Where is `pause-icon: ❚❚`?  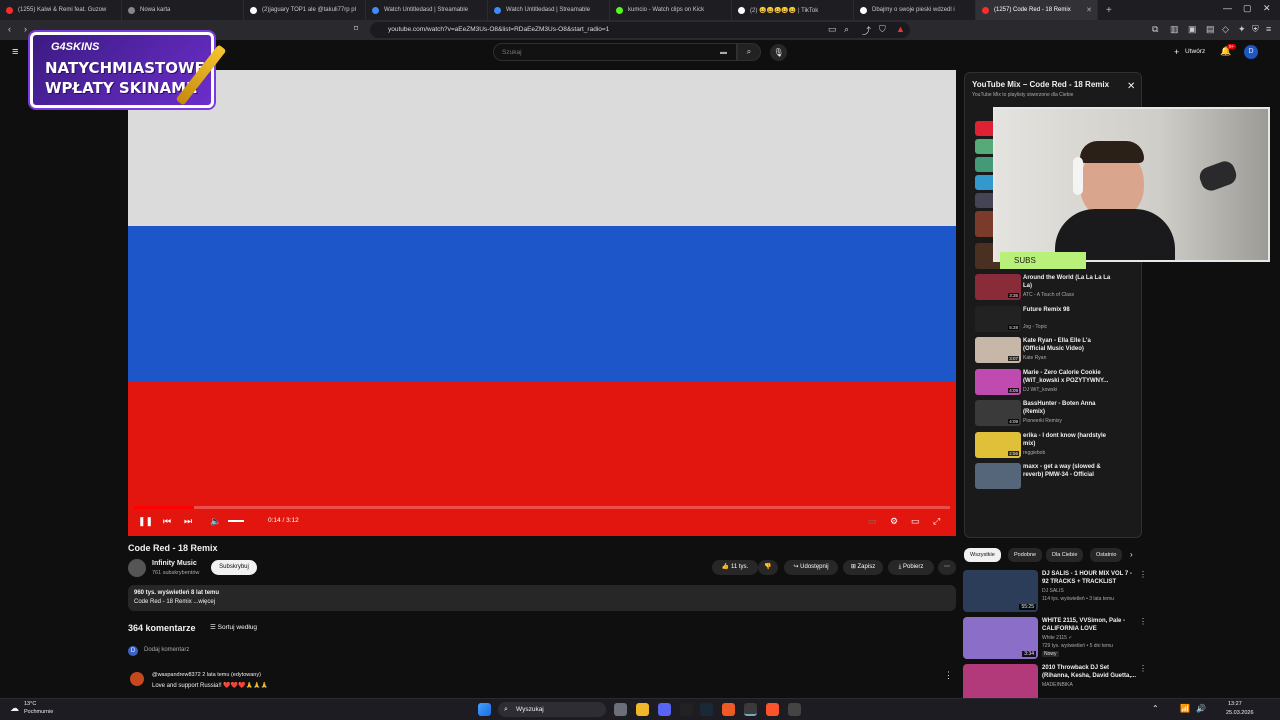 pause-icon: ❚❚ is located at coordinates (145, 521).